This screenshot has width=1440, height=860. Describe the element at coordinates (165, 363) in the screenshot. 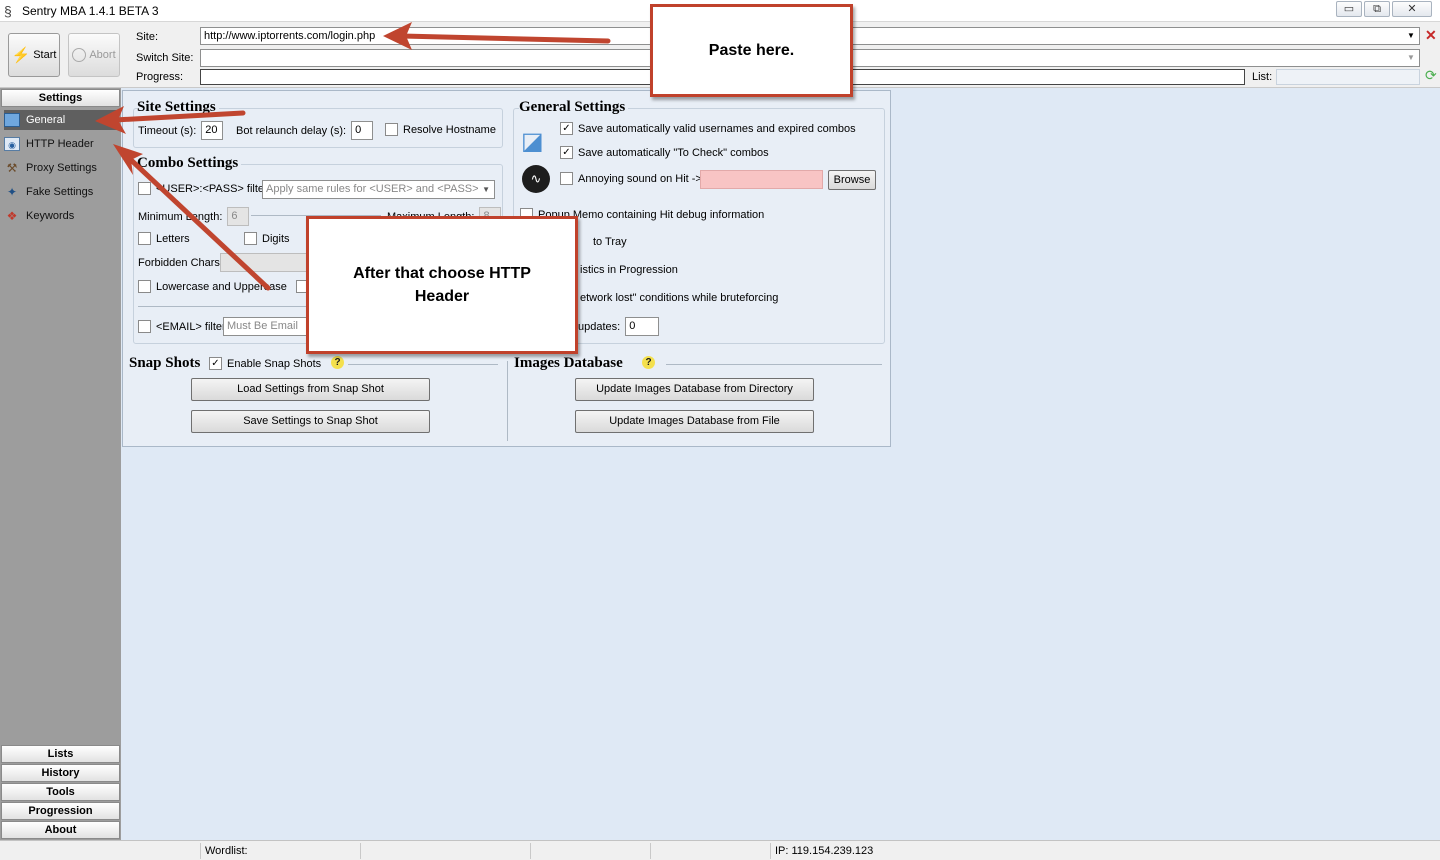

I see `snapshots-title: Snap Shots` at that location.